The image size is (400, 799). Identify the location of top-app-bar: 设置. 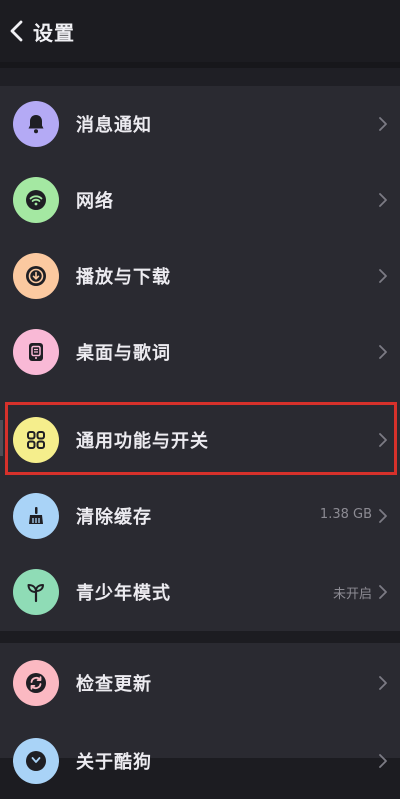
(200, 31).